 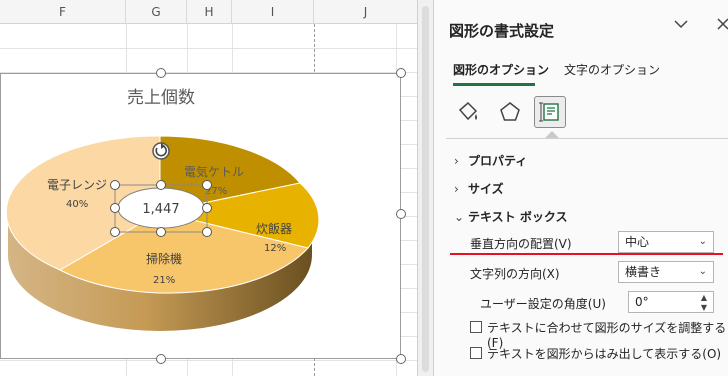 What do you see at coordinates (642, 302) in the screenshot?
I see `custom-angle-value: 0°` at bounding box center [642, 302].